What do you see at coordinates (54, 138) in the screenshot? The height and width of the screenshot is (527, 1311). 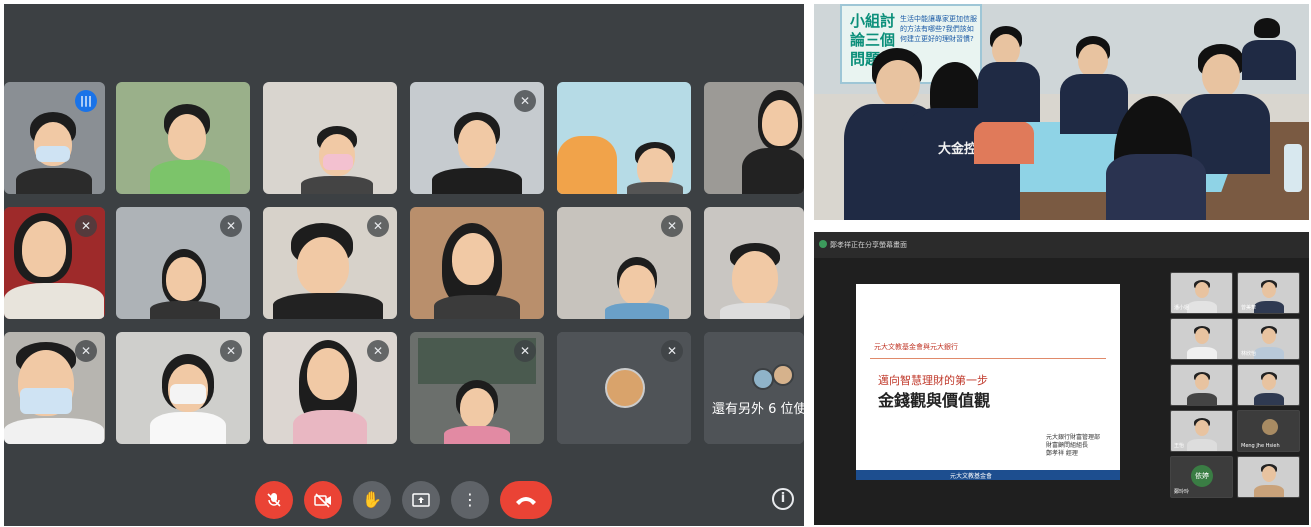 I see `participant-tile: |||` at bounding box center [54, 138].